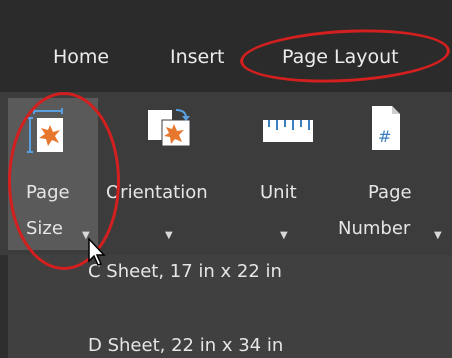  Describe the element at coordinates (185, 345) in the screenshot. I see `menu-item-d-sheet: D Sheet, 22 in x 34 in` at that location.